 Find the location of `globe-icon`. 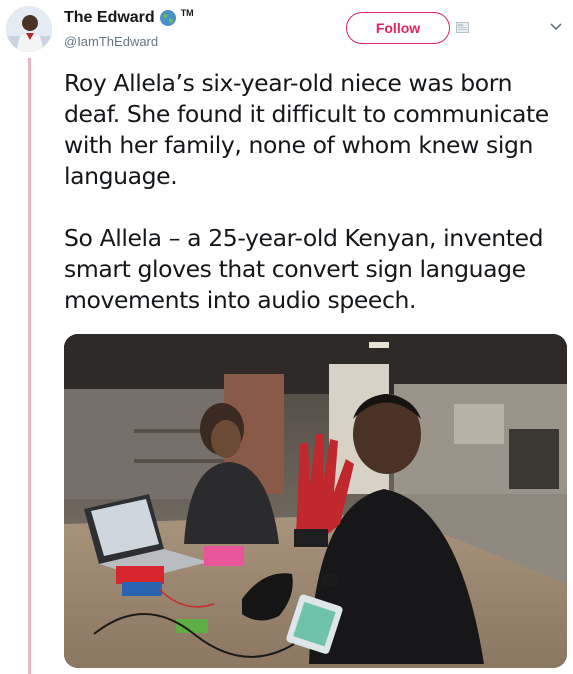

globe-icon is located at coordinates (167, 18).